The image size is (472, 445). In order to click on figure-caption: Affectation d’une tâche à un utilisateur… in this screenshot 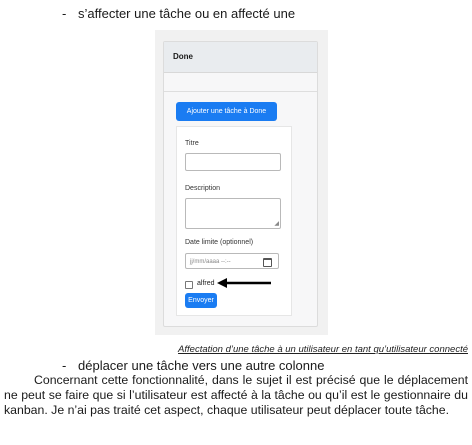, I will do `click(323, 349)`.